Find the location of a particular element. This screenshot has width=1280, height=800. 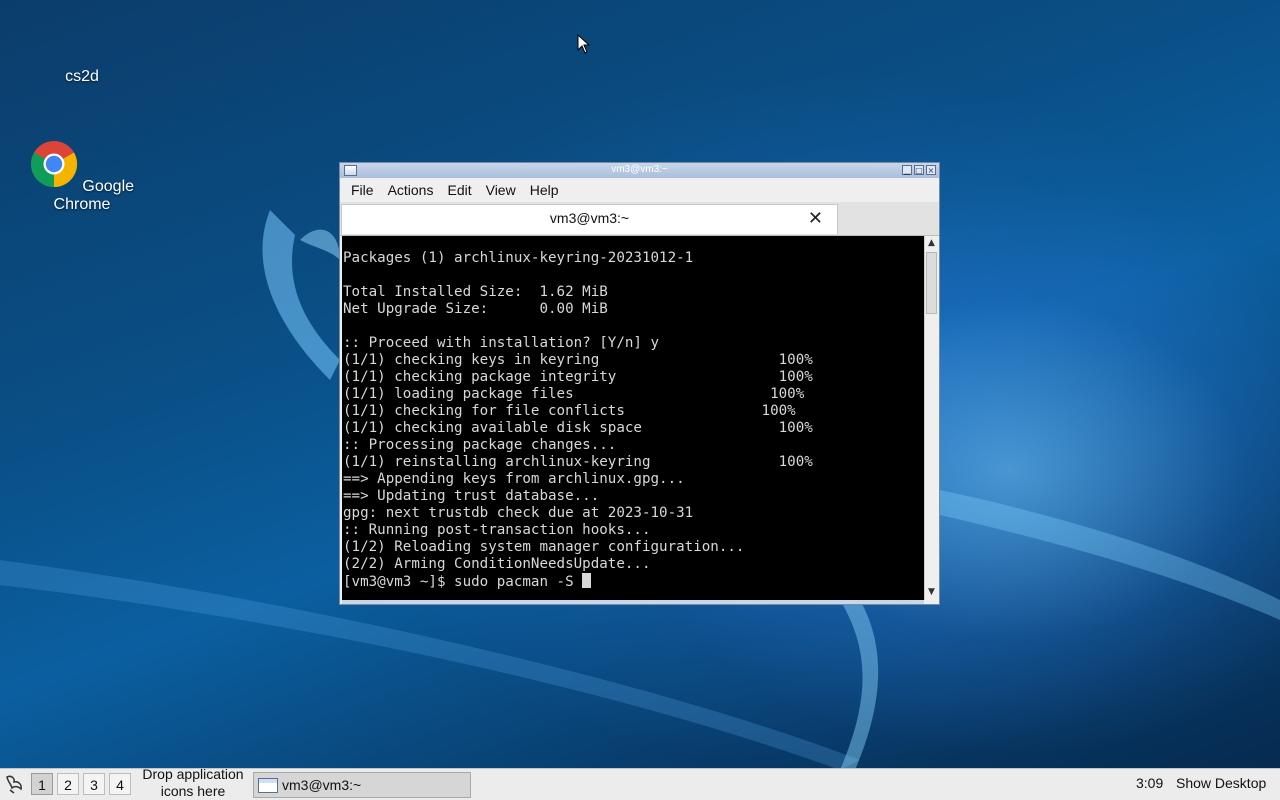

menu-actions: Actions is located at coordinates (411, 190).